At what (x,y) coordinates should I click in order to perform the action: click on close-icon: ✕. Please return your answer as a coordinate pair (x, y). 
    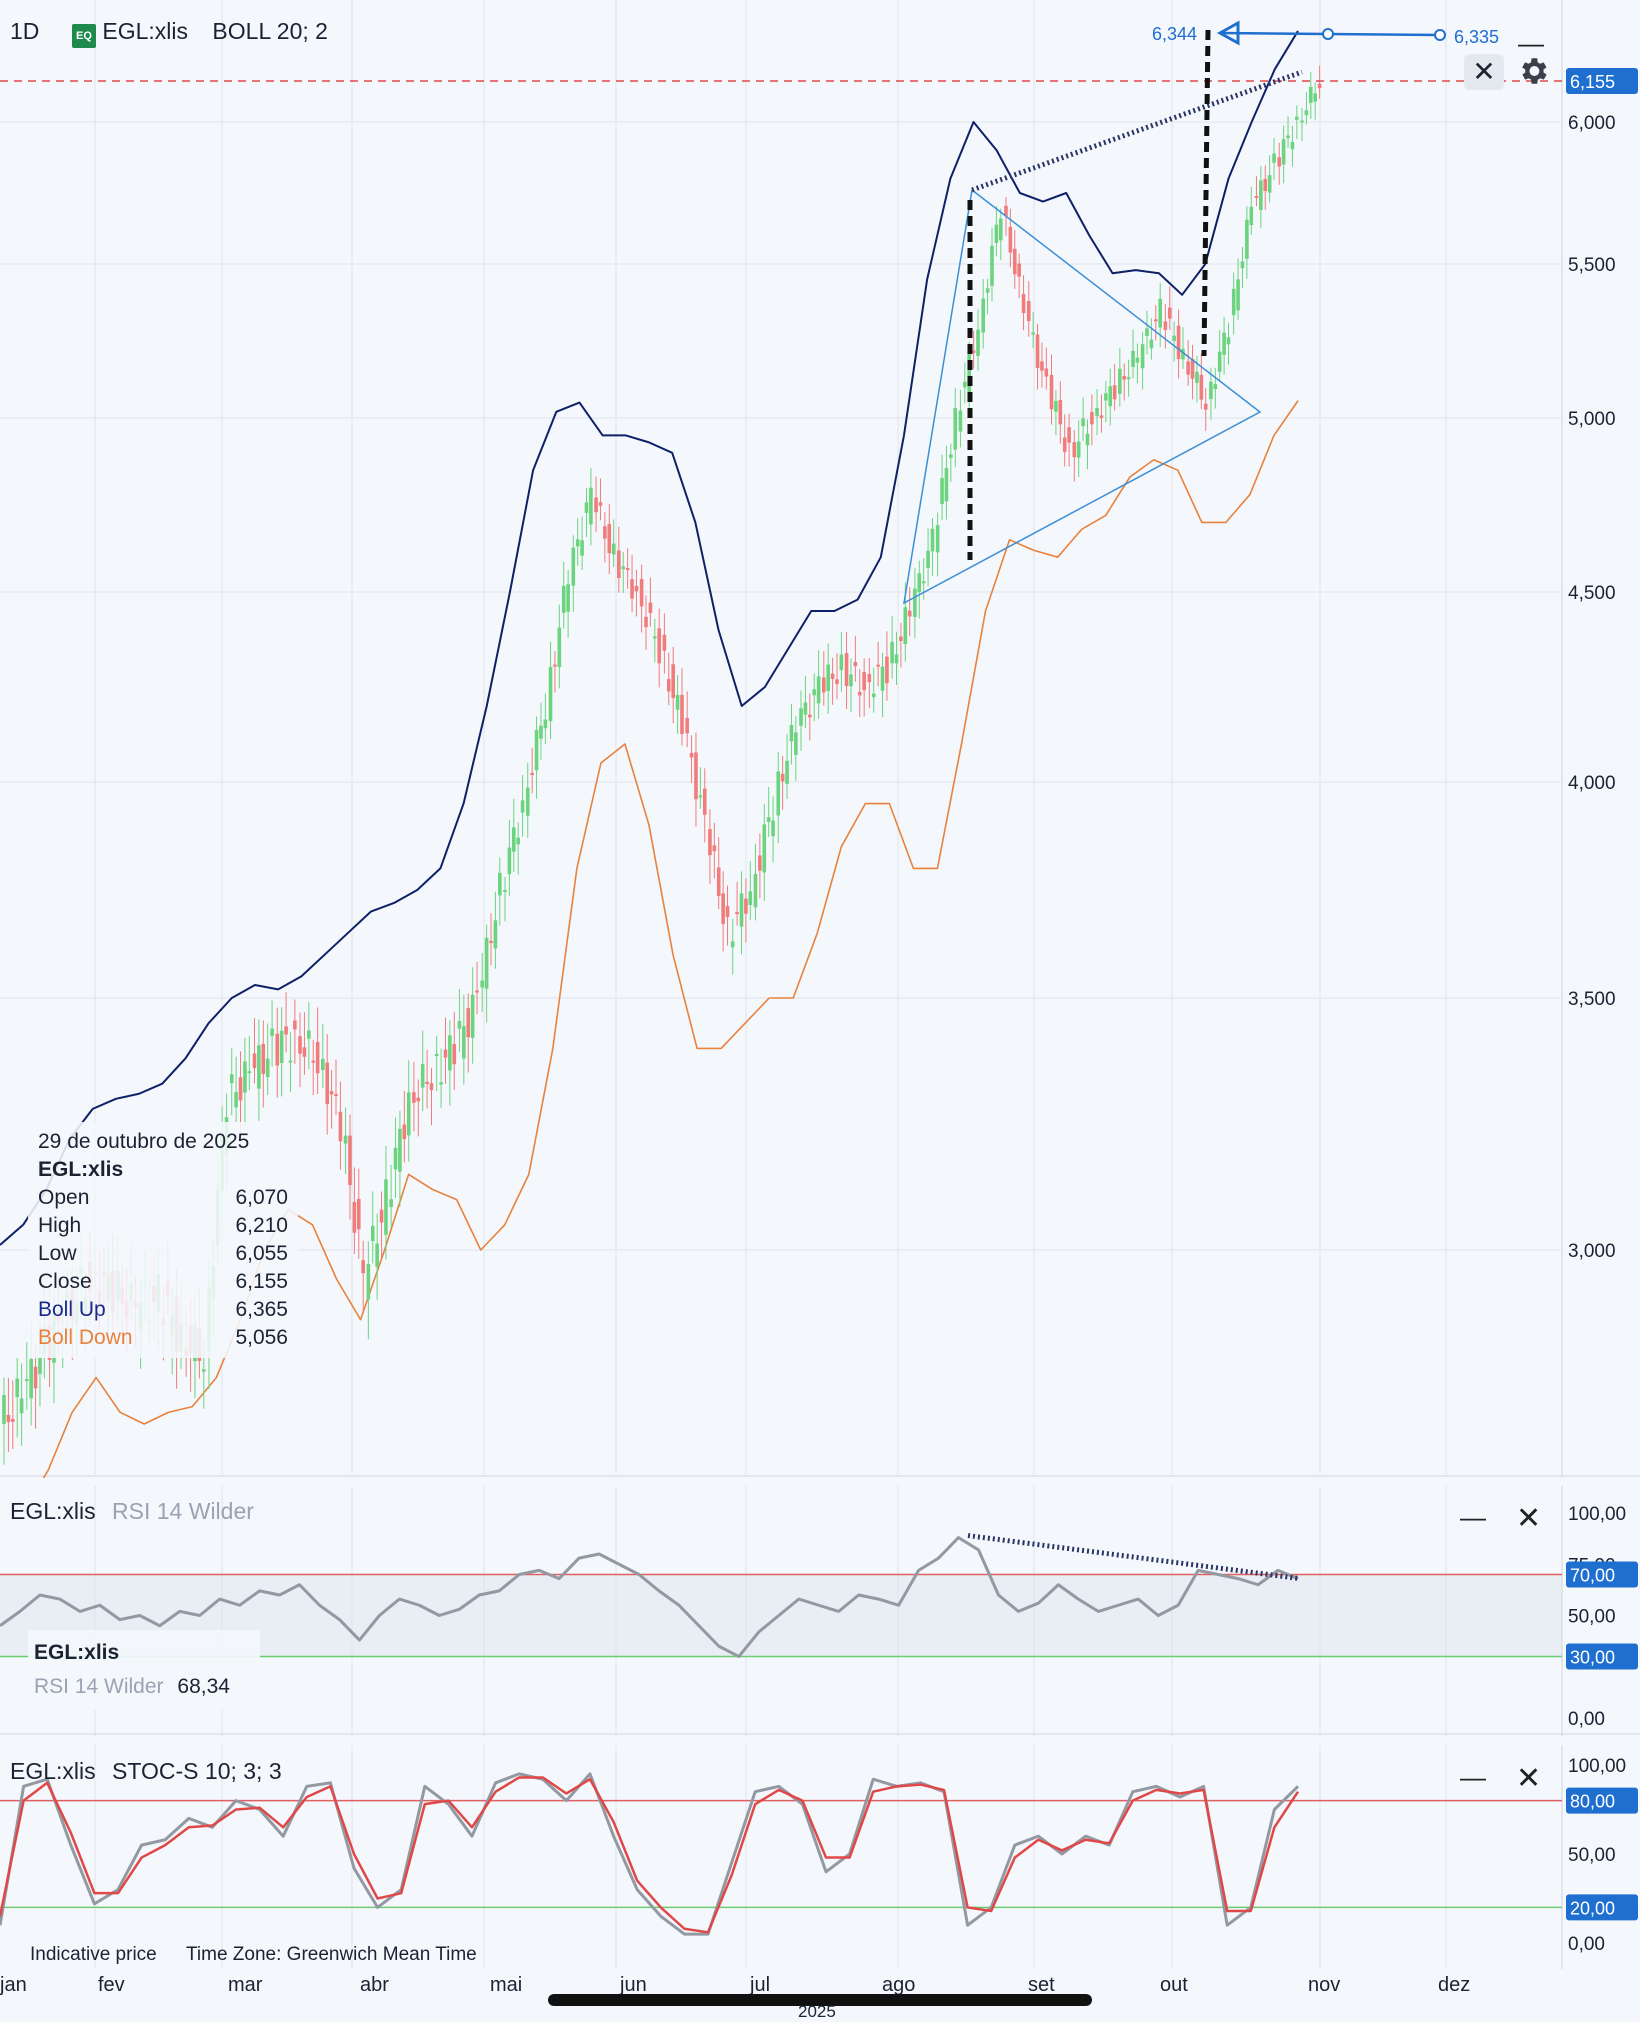
    Looking at the image, I should click on (1484, 72).